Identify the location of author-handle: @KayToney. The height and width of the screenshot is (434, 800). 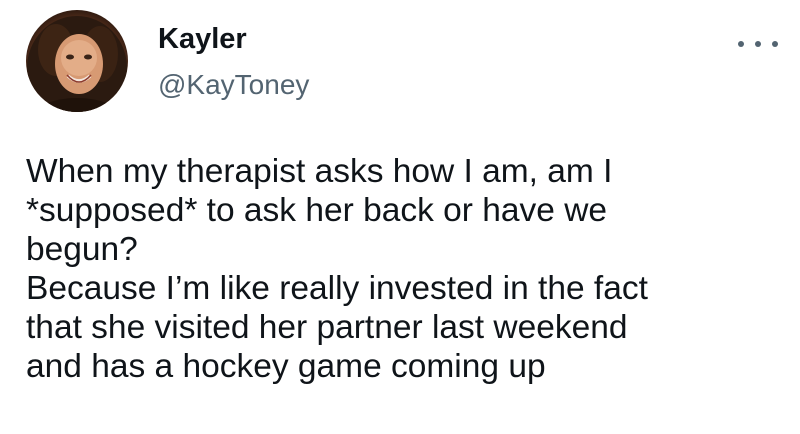
(233, 85).